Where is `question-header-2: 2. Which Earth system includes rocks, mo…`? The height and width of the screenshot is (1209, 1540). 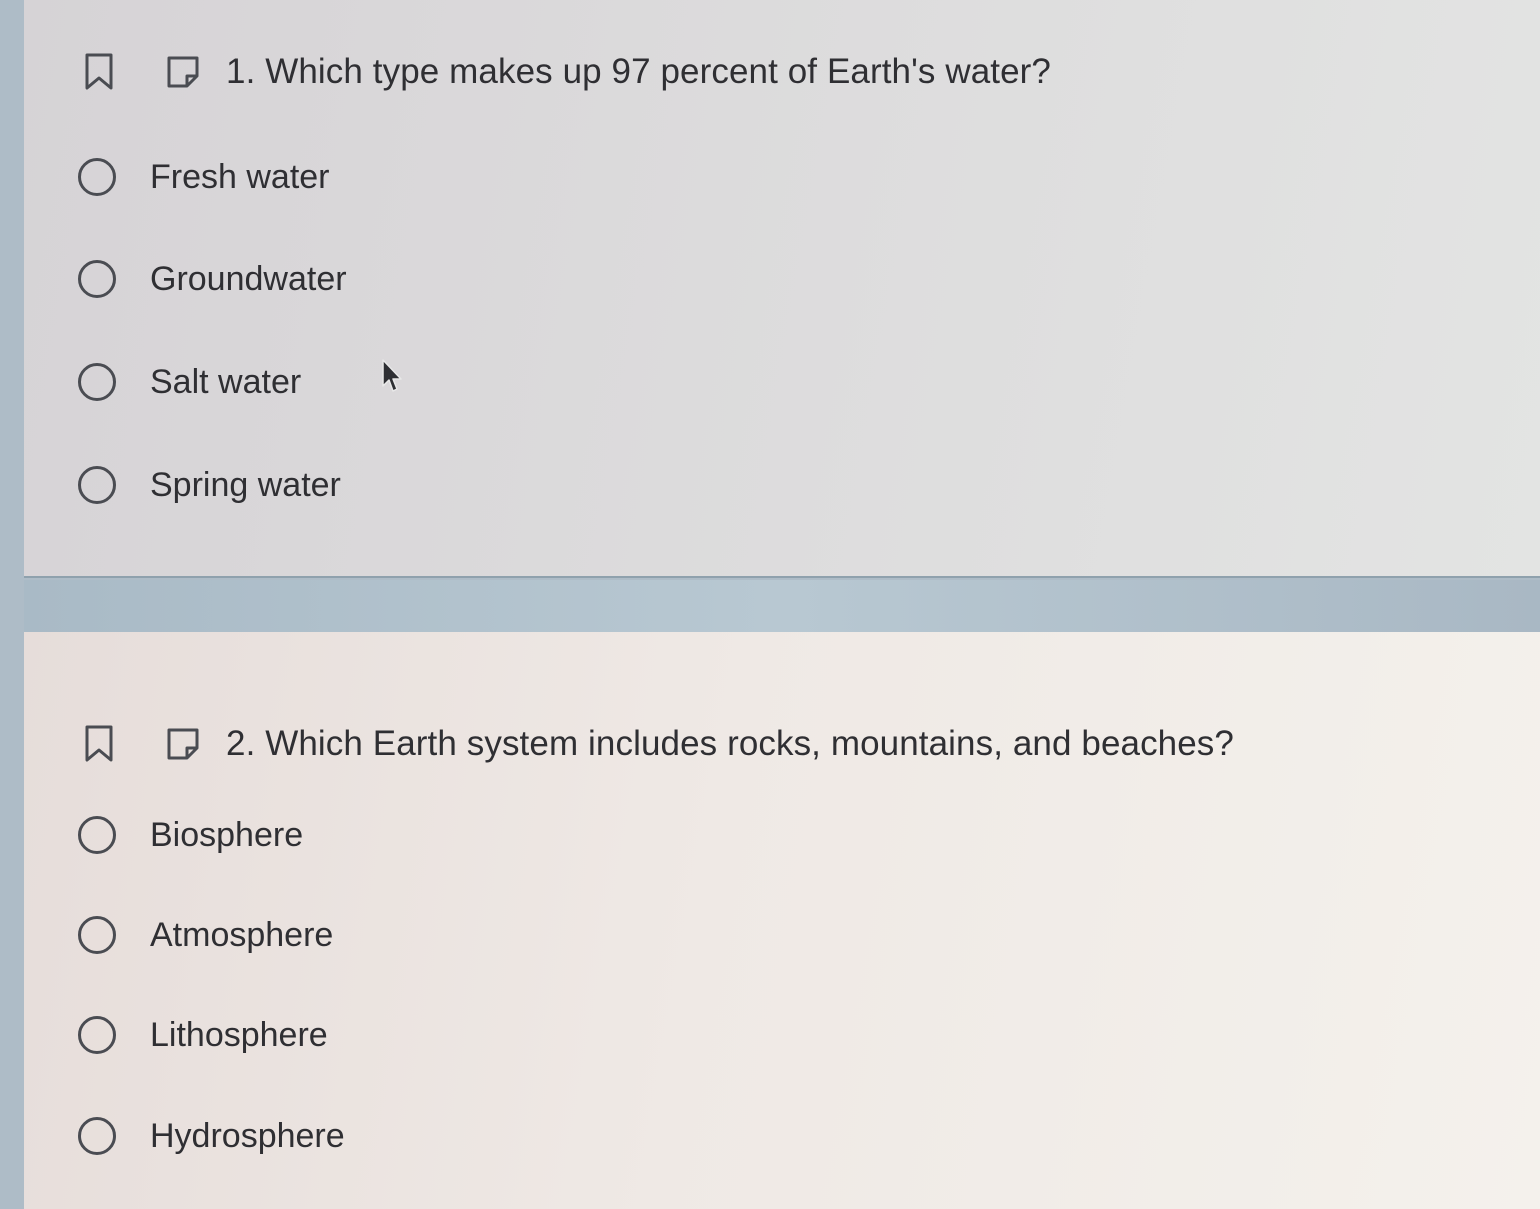 question-header-2: 2. Which Earth system includes rocks, mo… is located at coordinates (659, 744).